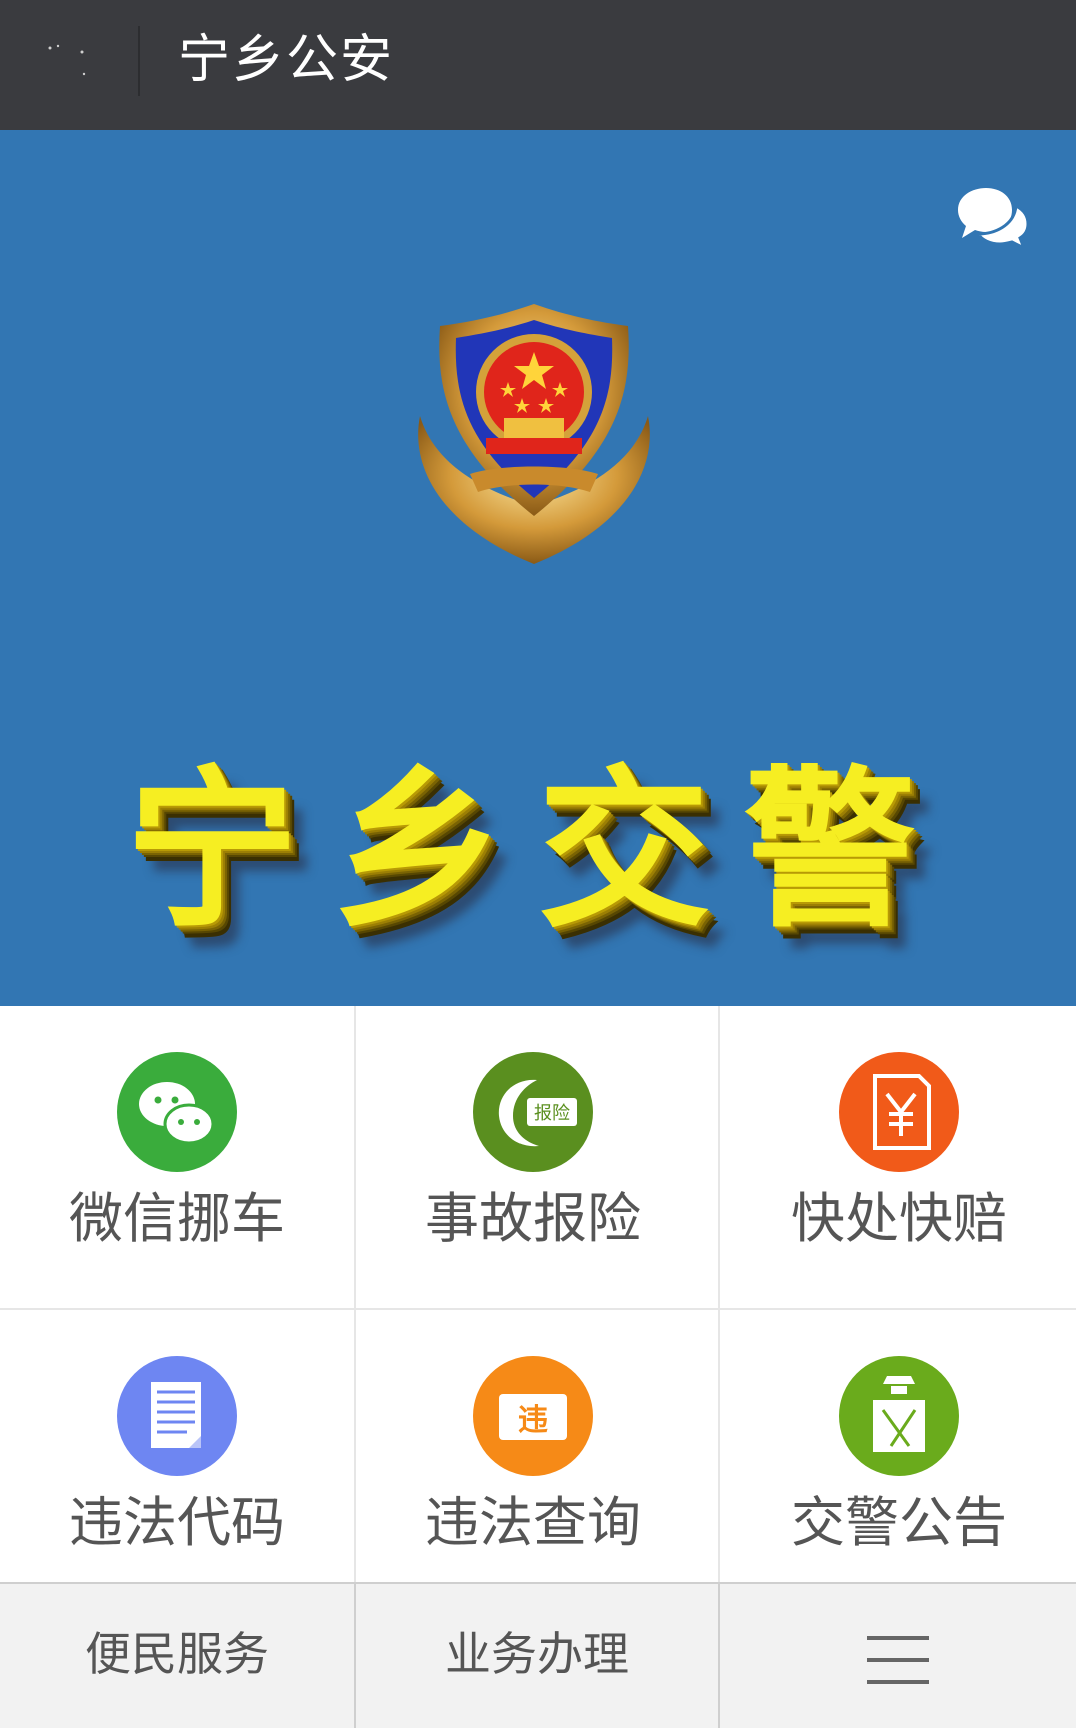 The image size is (1076, 1728). What do you see at coordinates (286, 60) in the screenshot?
I see `page-title: 宁乡公安` at bounding box center [286, 60].